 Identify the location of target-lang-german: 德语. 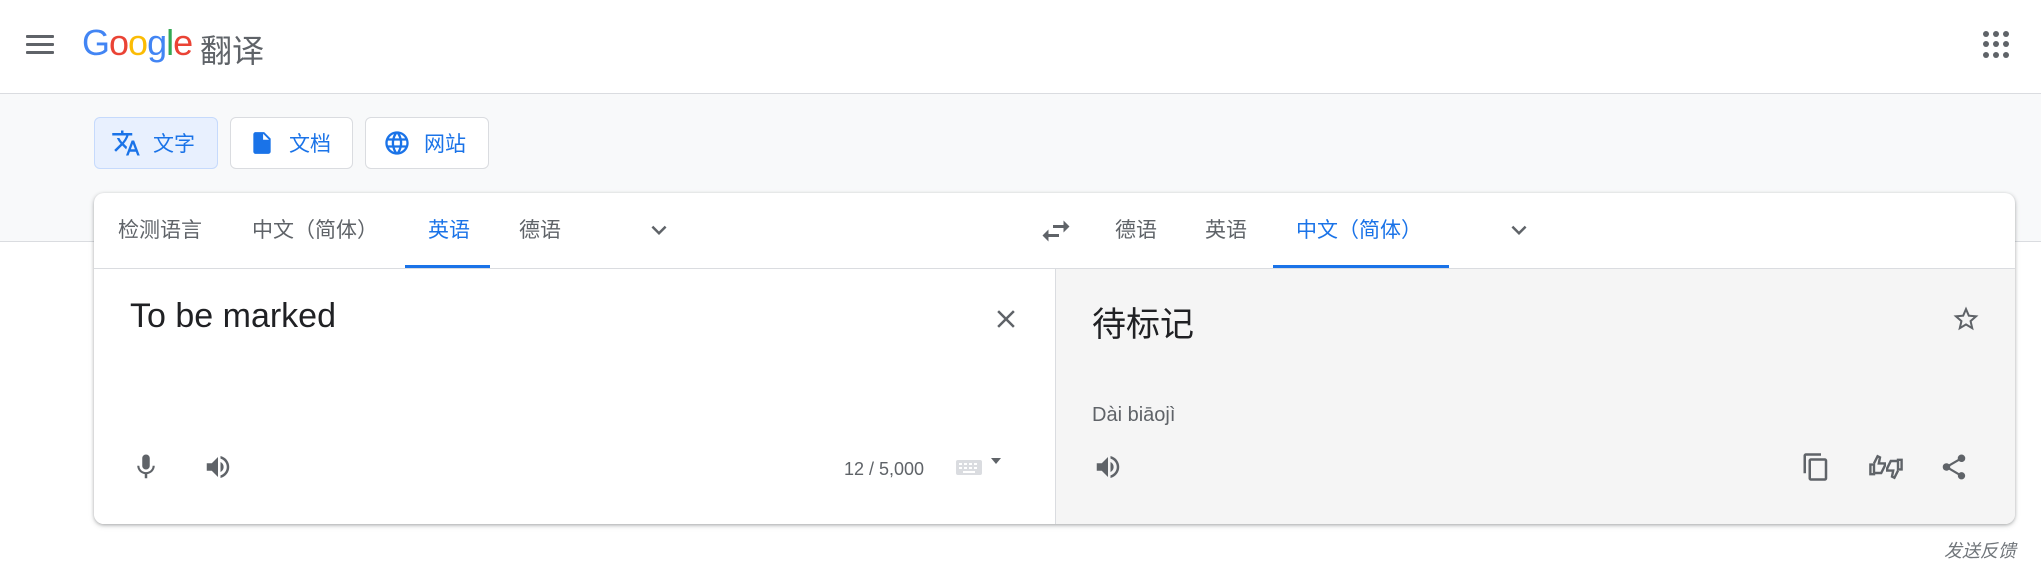
(1136, 230).